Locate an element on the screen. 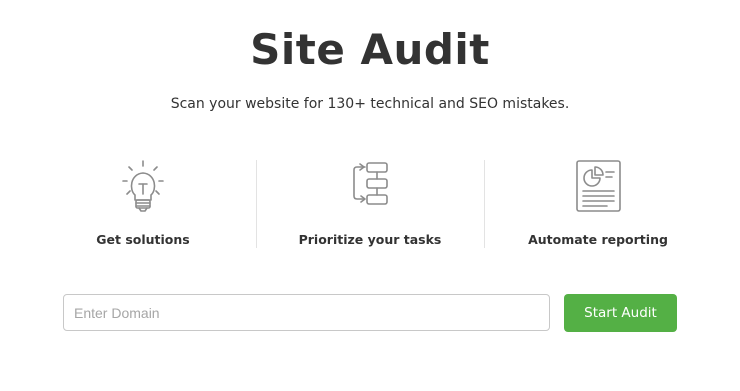  feature-get-solutions: Get solutions is located at coordinates (143, 204).